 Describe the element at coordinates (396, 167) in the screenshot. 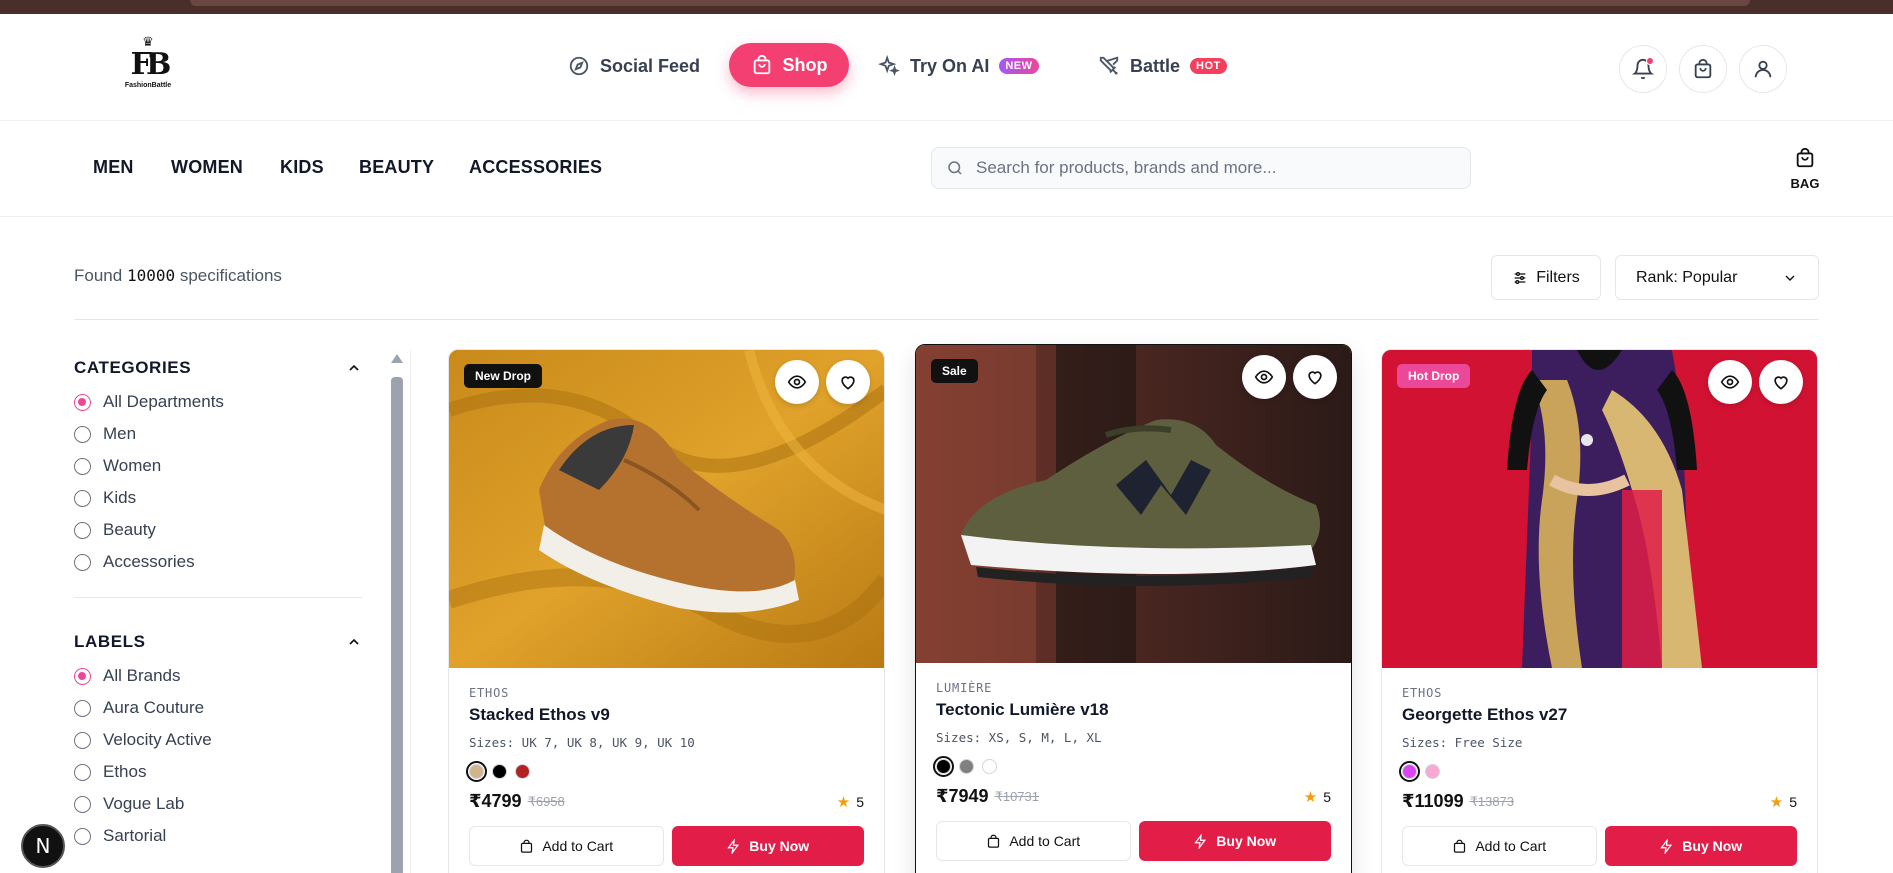

I see `category-link-beauty: BEAUTY` at that location.